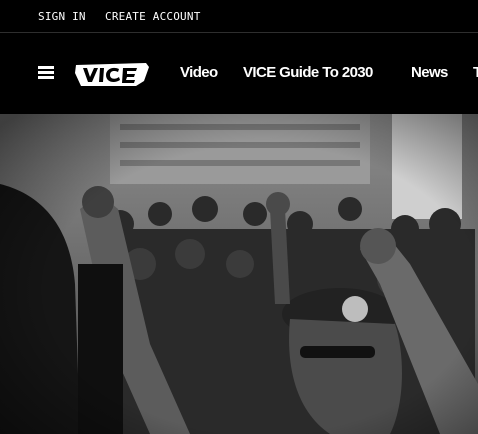 This screenshot has height=434, width=478. Describe the element at coordinates (199, 72) in the screenshot. I see `nav-item-video: Video` at that location.